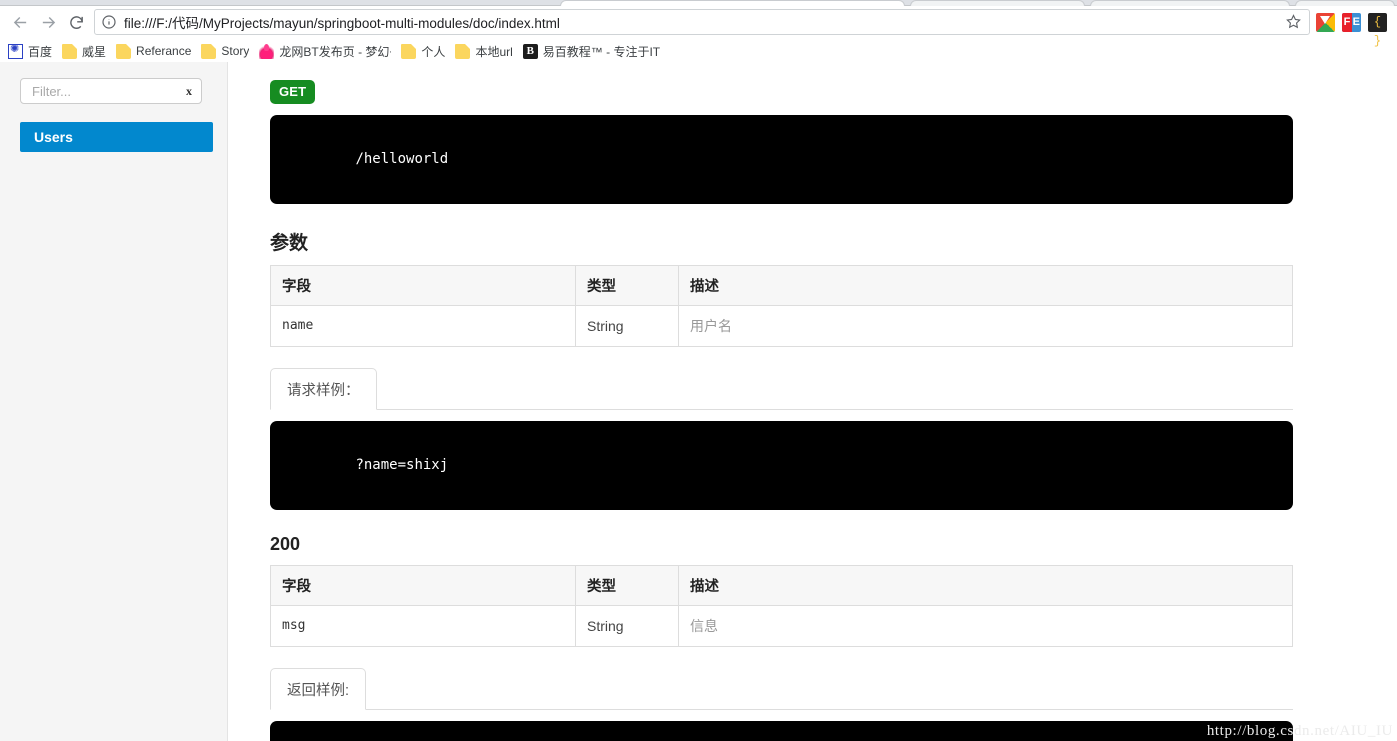 The image size is (1397, 741). Describe the element at coordinates (1325, 22) in the screenshot. I see `chrome-download-extension-icon` at that location.